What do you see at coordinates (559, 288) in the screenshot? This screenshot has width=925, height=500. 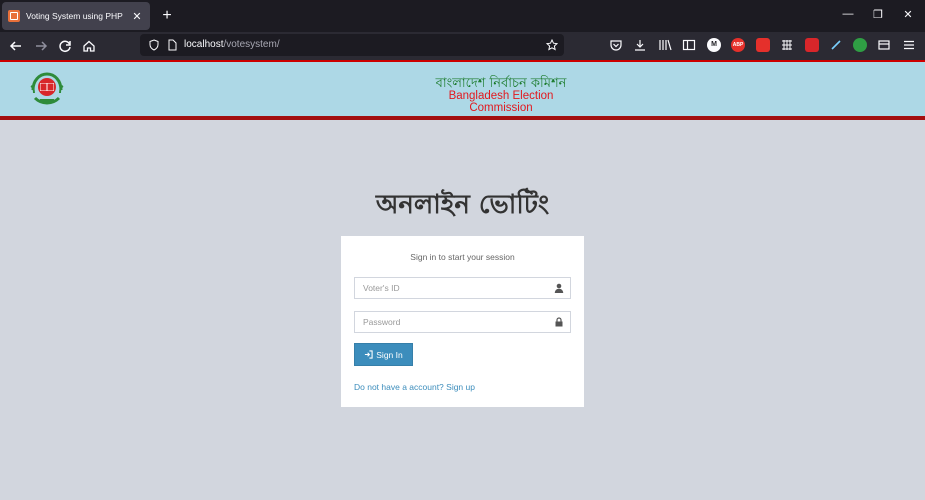 I see `user-icon` at bounding box center [559, 288].